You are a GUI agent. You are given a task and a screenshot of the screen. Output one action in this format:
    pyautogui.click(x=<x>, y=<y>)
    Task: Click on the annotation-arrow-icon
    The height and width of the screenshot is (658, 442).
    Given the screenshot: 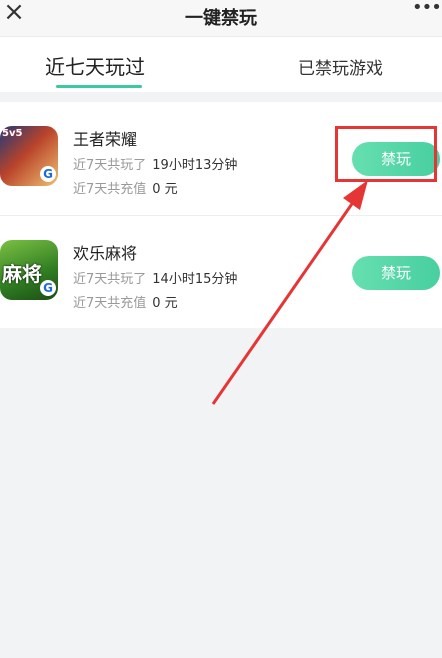 What is the action you would take?
    pyautogui.click(x=289, y=292)
    